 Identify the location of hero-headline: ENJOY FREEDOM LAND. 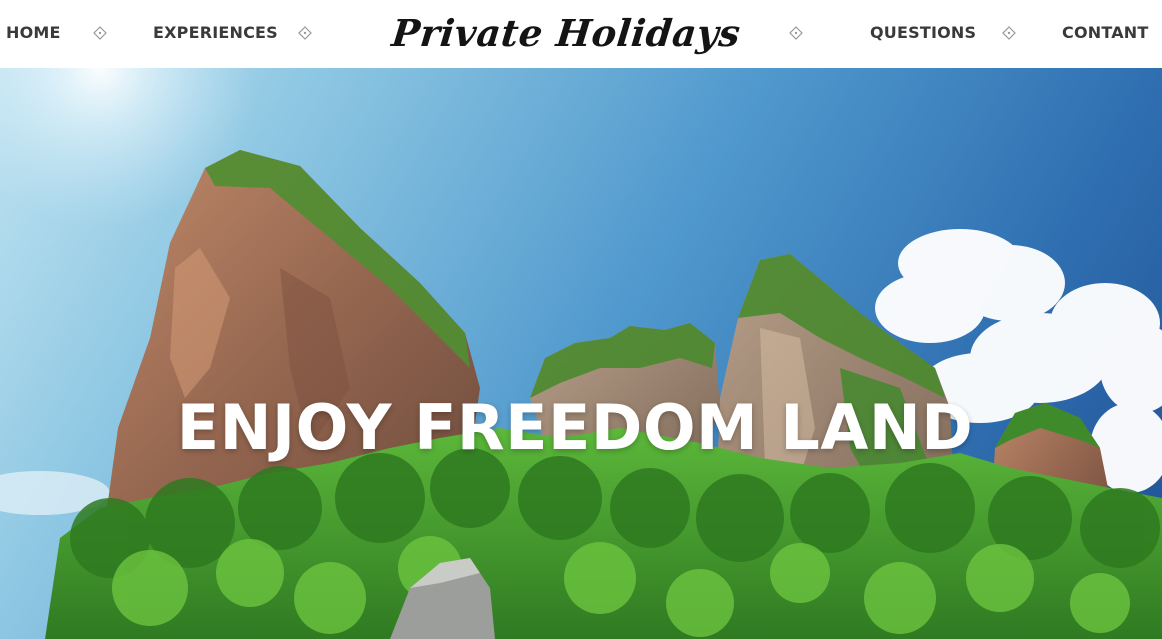
(575, 427).